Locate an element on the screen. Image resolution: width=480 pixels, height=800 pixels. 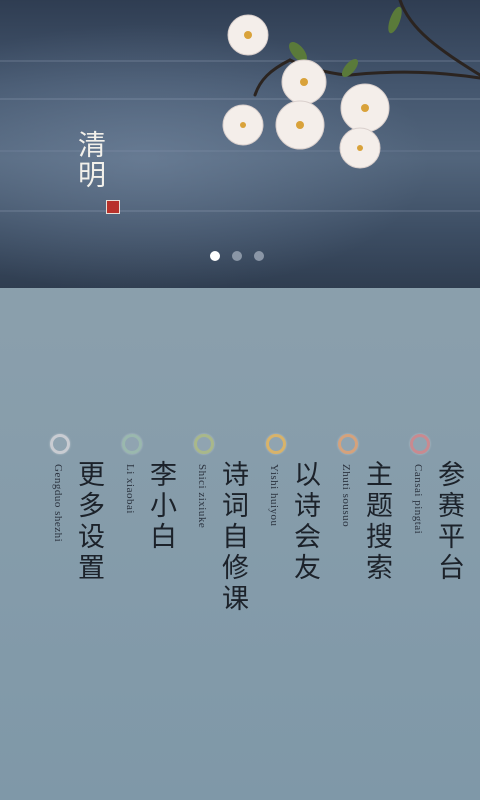
menu-item-pinyin: Shici zixiuke is located at coordinates (202, 496).